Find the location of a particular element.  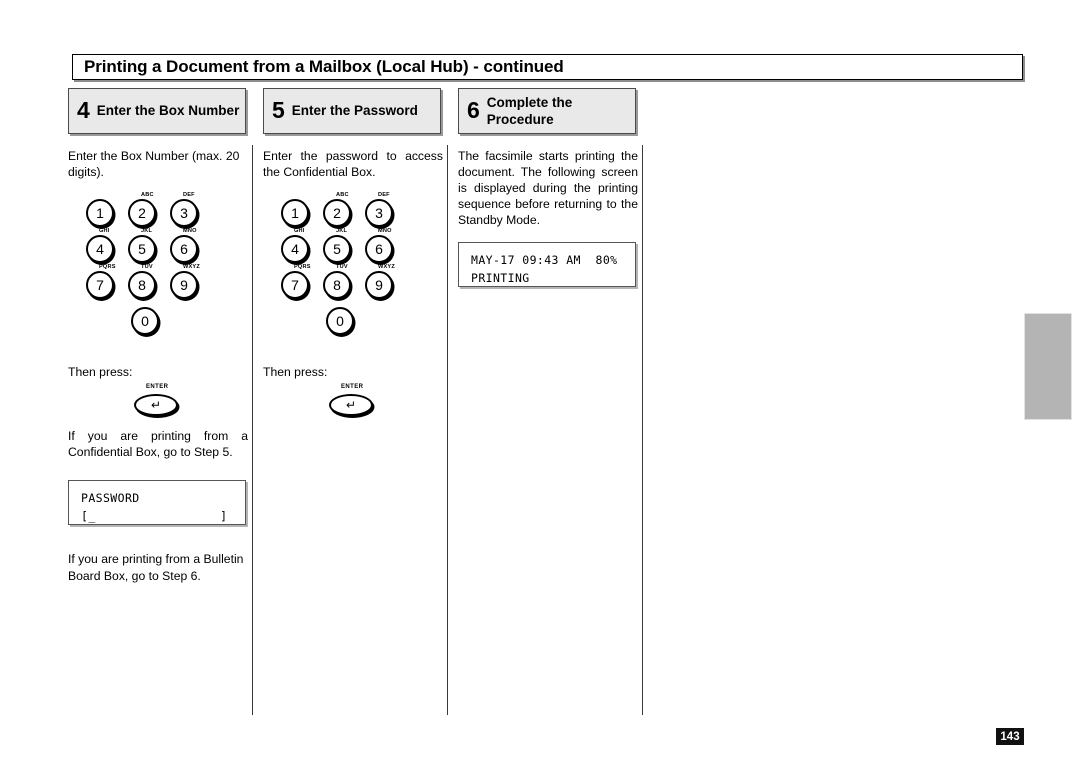

enter-button-step4: ↵ is located at coordinates (156, 405).